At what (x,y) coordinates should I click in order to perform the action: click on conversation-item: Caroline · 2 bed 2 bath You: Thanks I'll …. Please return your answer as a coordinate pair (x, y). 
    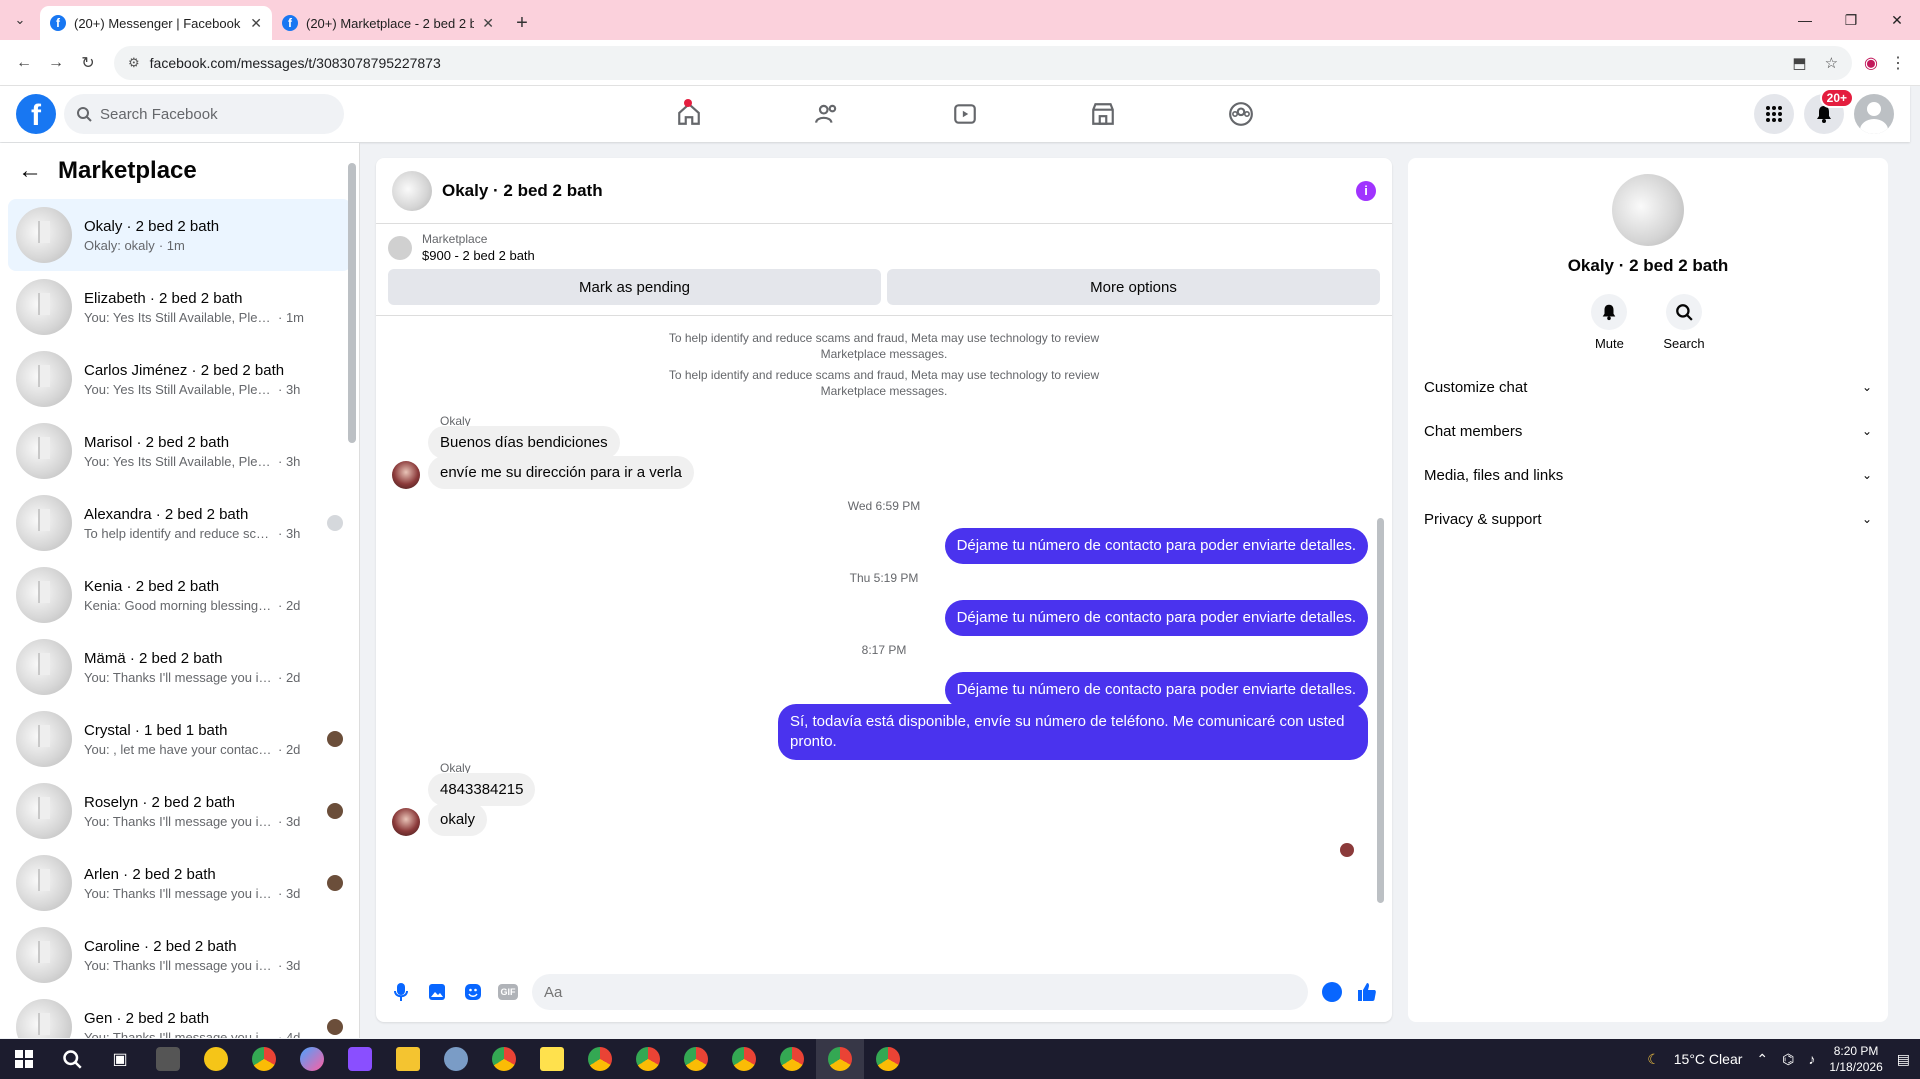
    Looking at the image, I should click on (179, 955).